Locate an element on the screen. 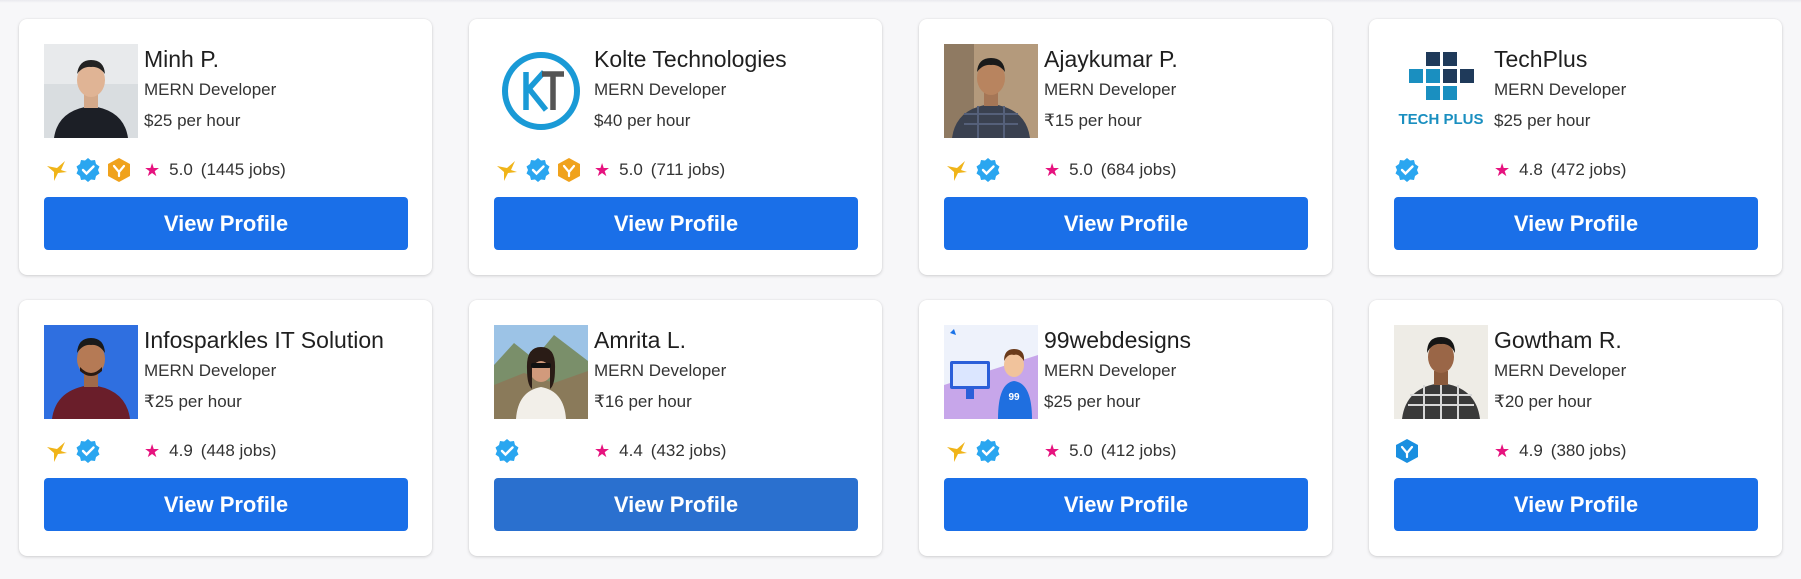 Image resolution: width=1801 pixels, height=579 pixels. freelancer-name: 99webdesigns is located at coordinates (1117, 340).